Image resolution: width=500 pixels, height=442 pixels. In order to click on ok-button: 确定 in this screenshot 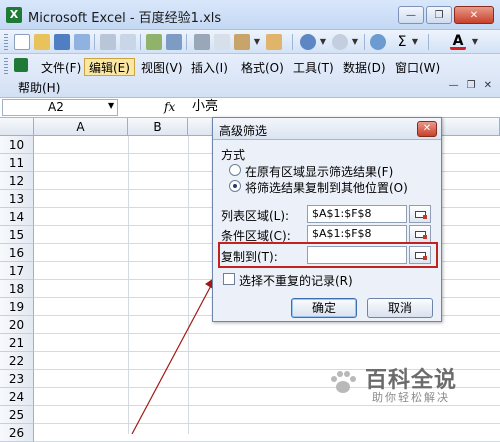, I will do `click(324, 308)`.